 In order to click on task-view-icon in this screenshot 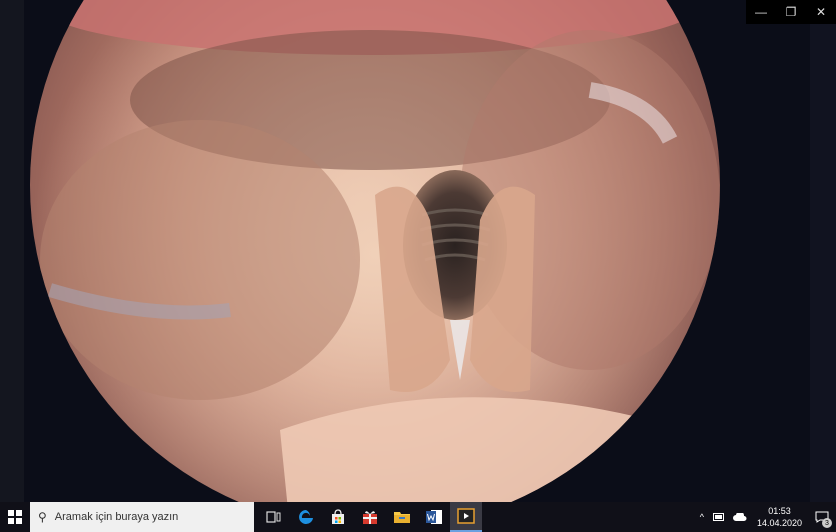, I will do `click(273, 517)`.